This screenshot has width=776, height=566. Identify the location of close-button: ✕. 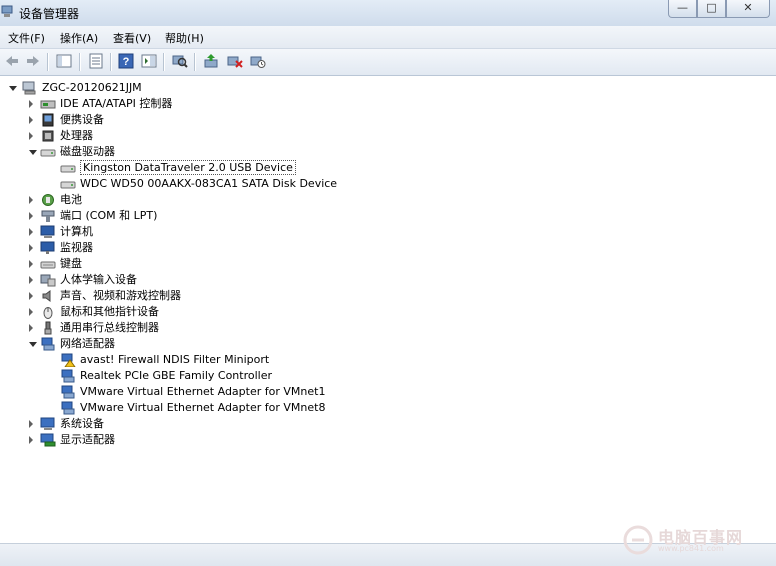
(748, 9).